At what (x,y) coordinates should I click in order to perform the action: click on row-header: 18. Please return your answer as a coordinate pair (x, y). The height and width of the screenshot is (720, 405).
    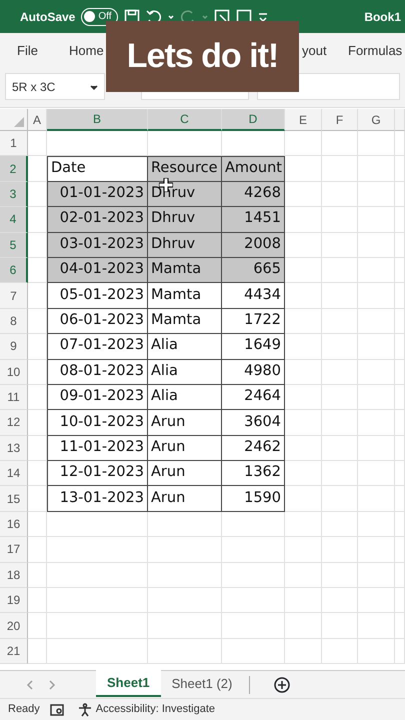
    Looking at the image, I should click on (14, 575).